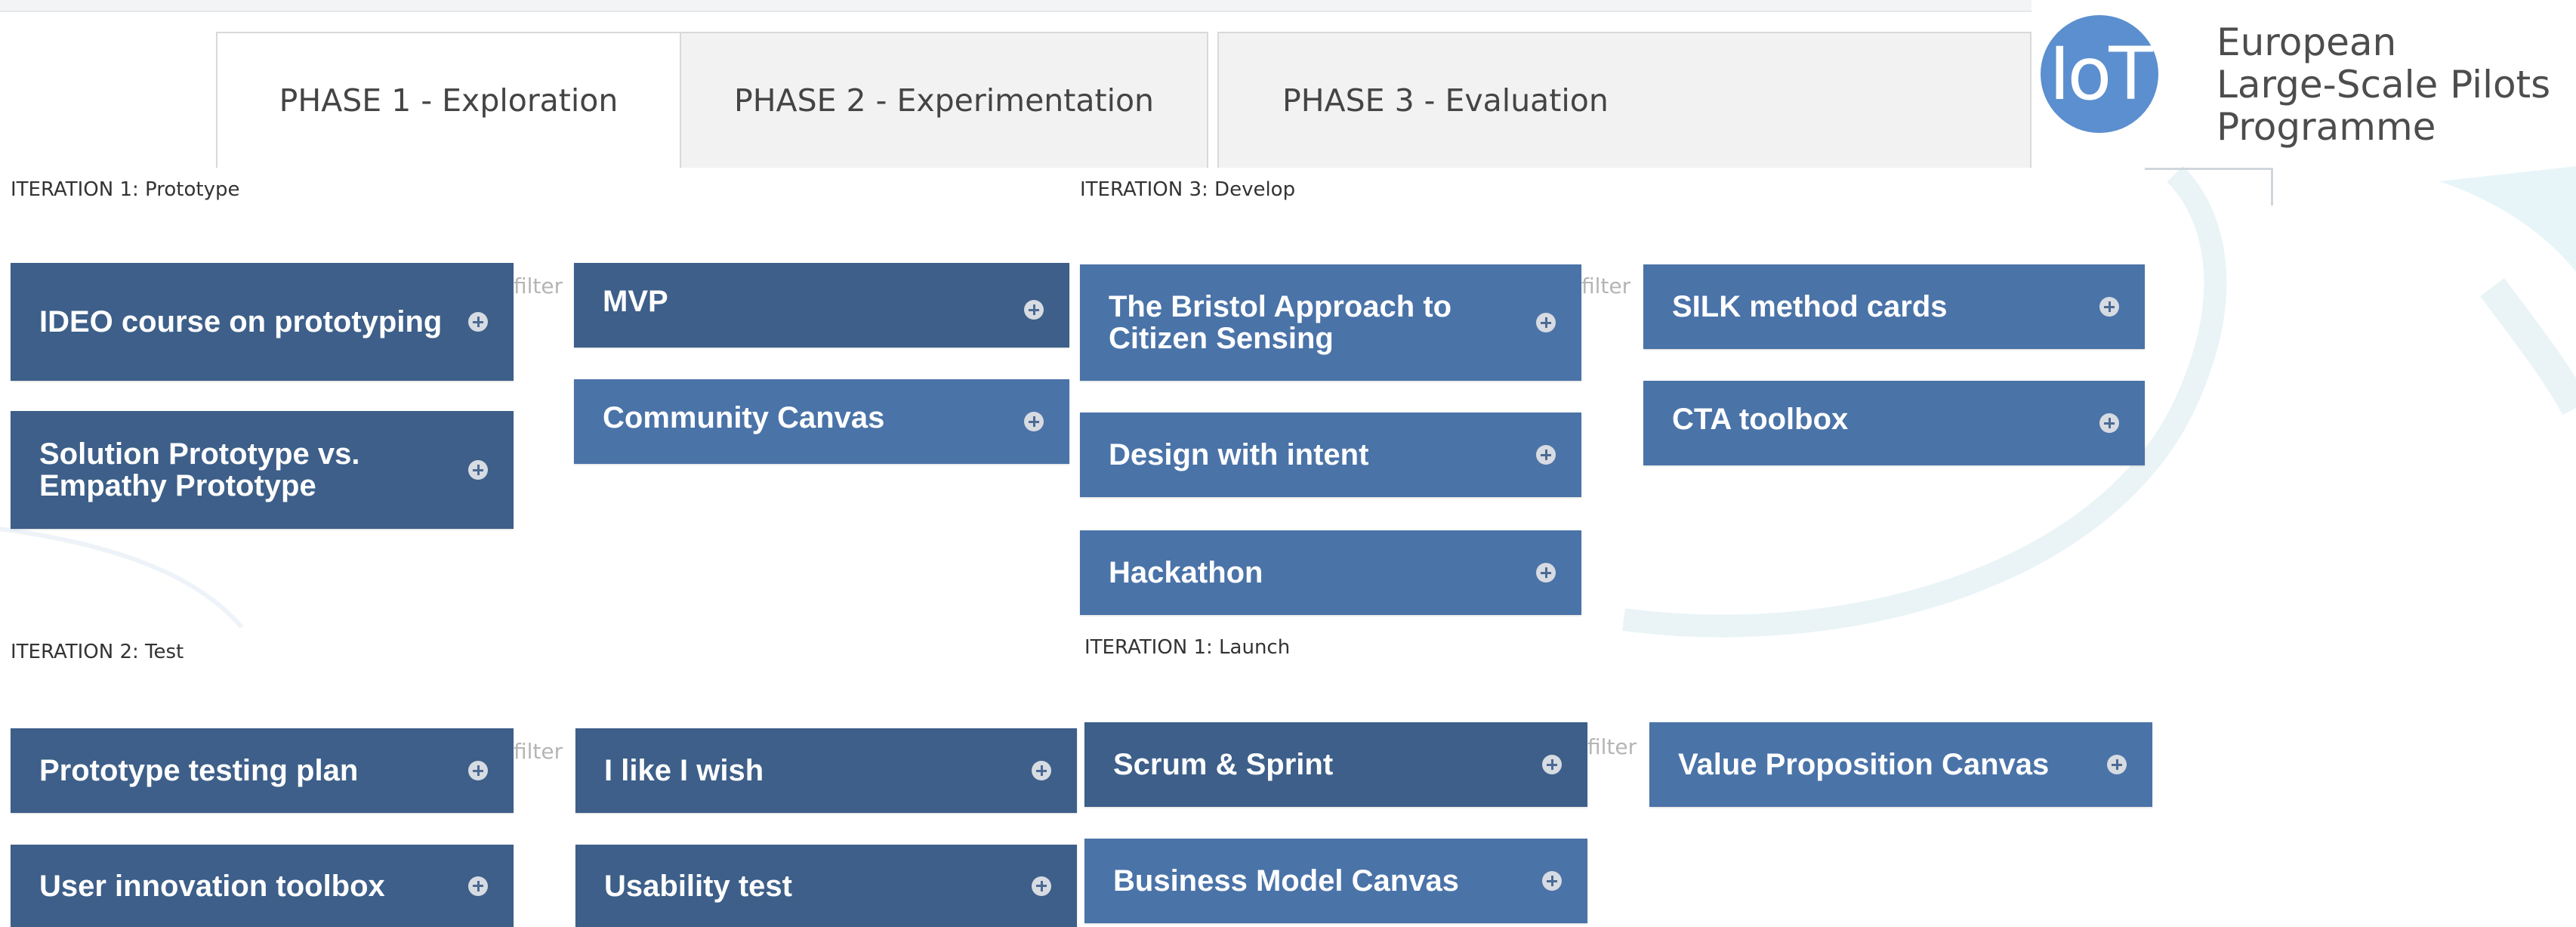 This screenshot has height=927, width=2576. I want to click on top-border, so click(1015, 6).